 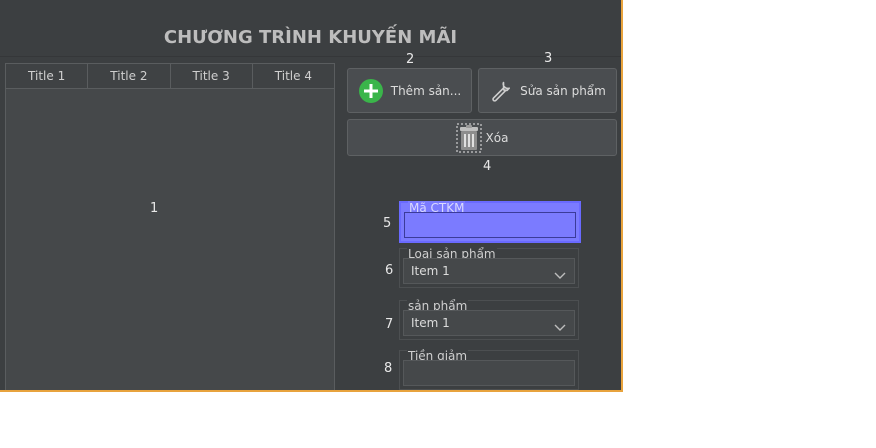 I want to click on title-bar, so click(x=310, y=11).